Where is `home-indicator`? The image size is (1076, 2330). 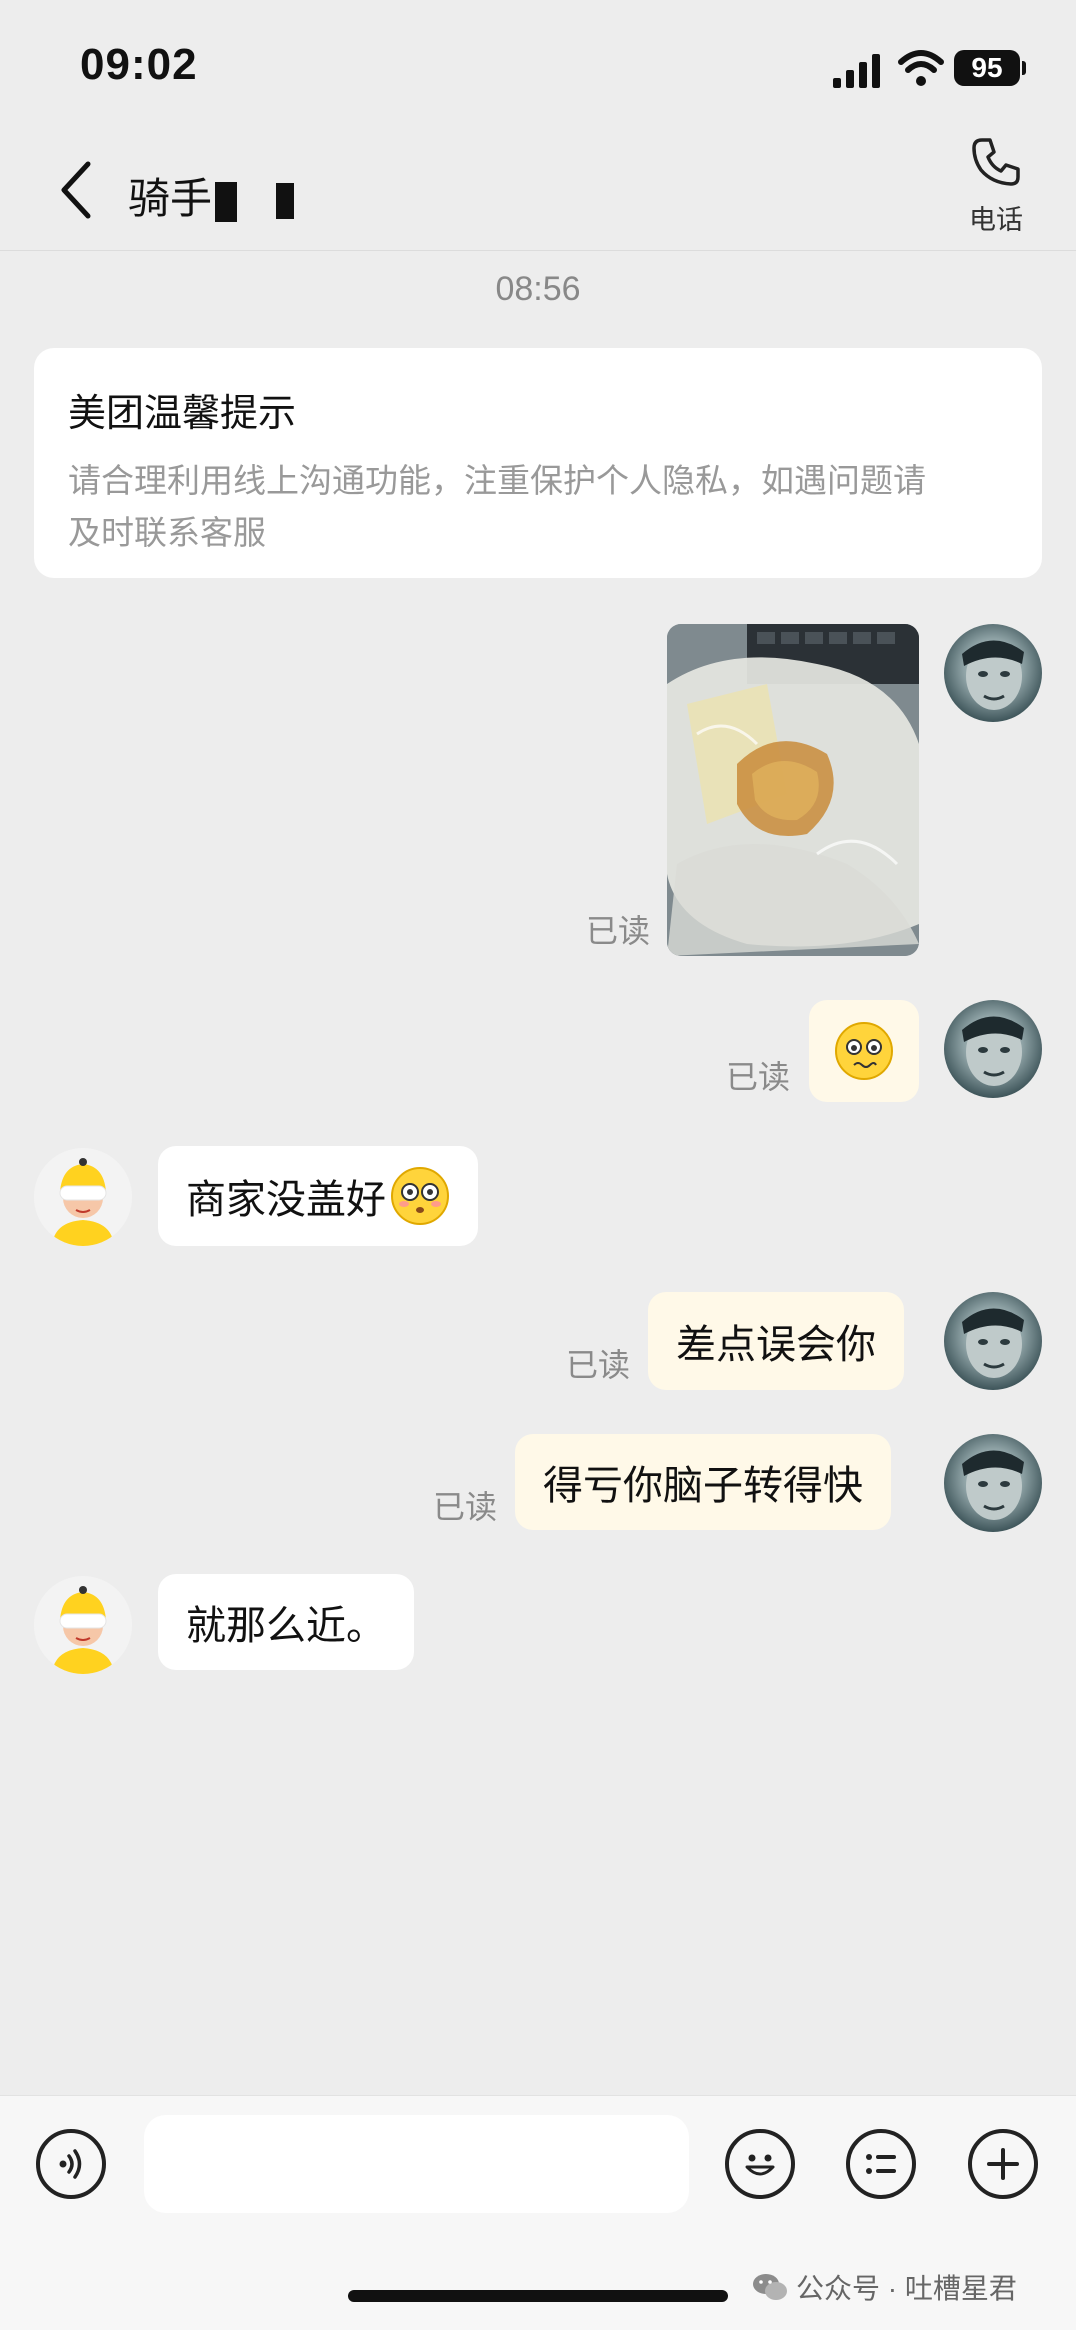 home-indicator is located at coordinates (538, 2296).